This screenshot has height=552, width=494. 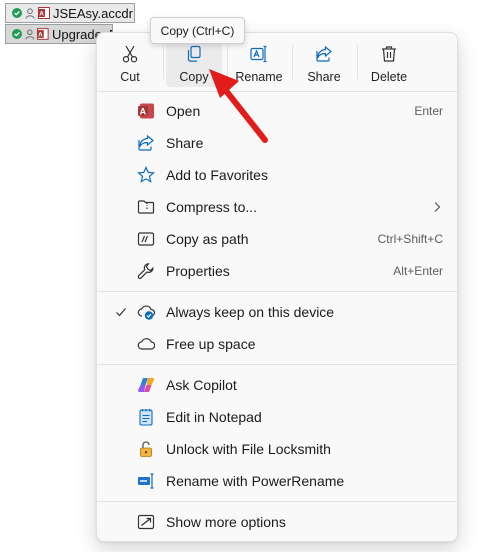 I want to click on copy-icon, so click(x=194, y=53).